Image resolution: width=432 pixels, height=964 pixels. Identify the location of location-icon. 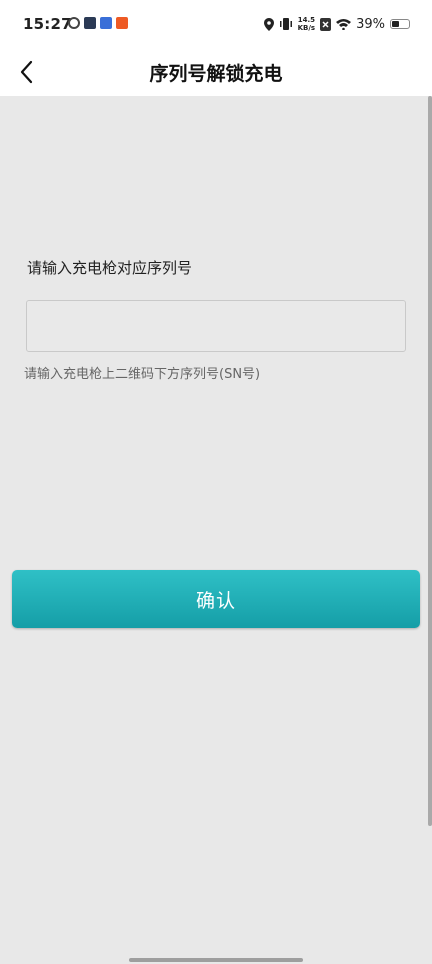
(268, 24).